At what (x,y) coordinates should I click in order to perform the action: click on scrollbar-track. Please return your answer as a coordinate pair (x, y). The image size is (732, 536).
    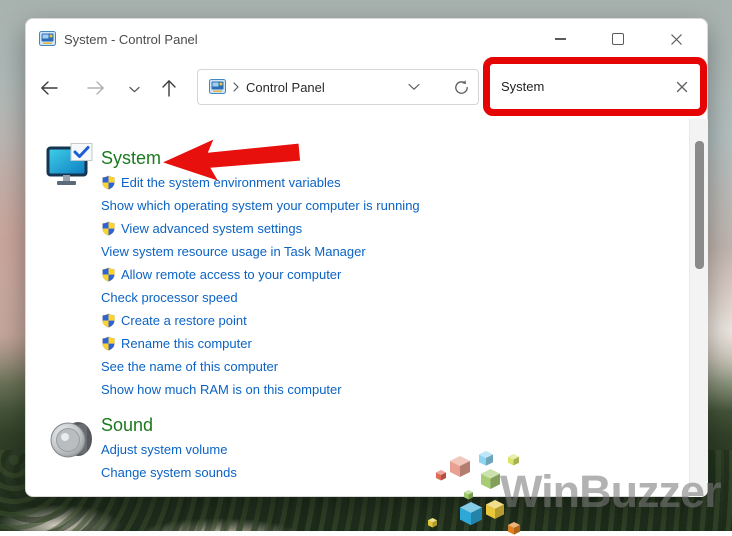
    Looking at the image, I should click on (698, 308).